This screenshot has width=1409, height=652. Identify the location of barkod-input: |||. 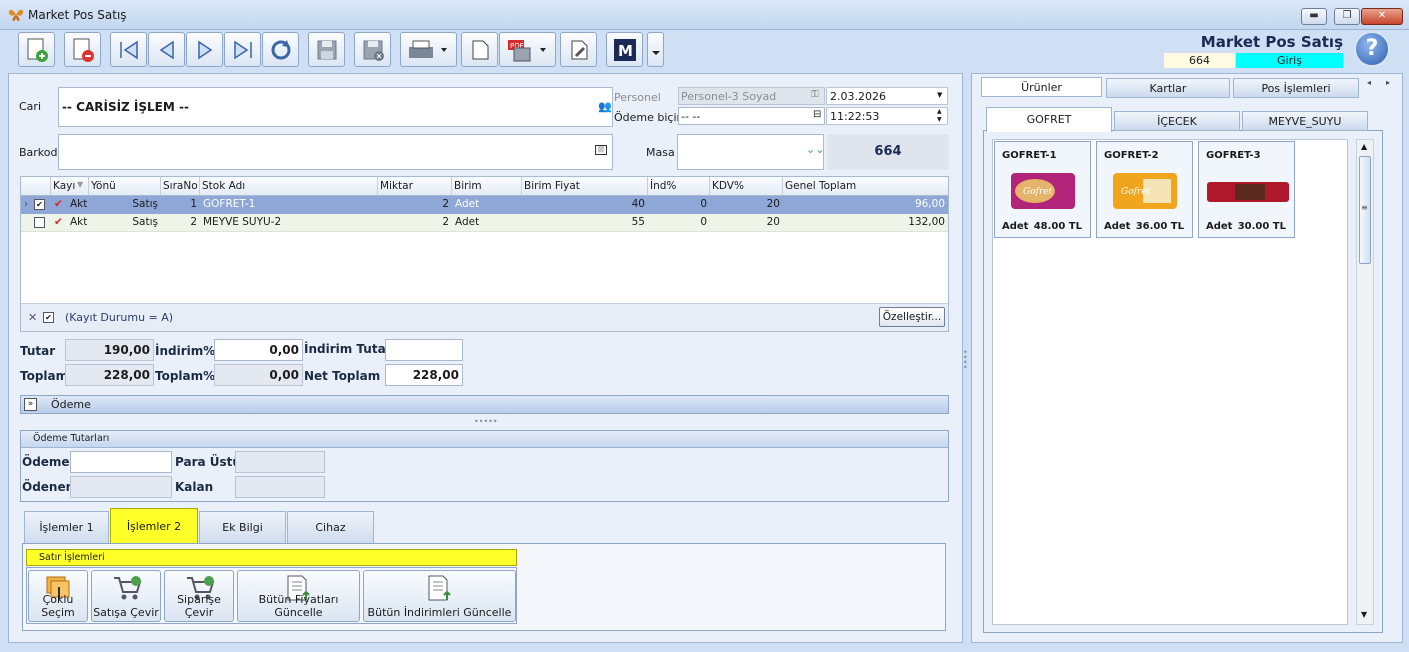
(335, 152).